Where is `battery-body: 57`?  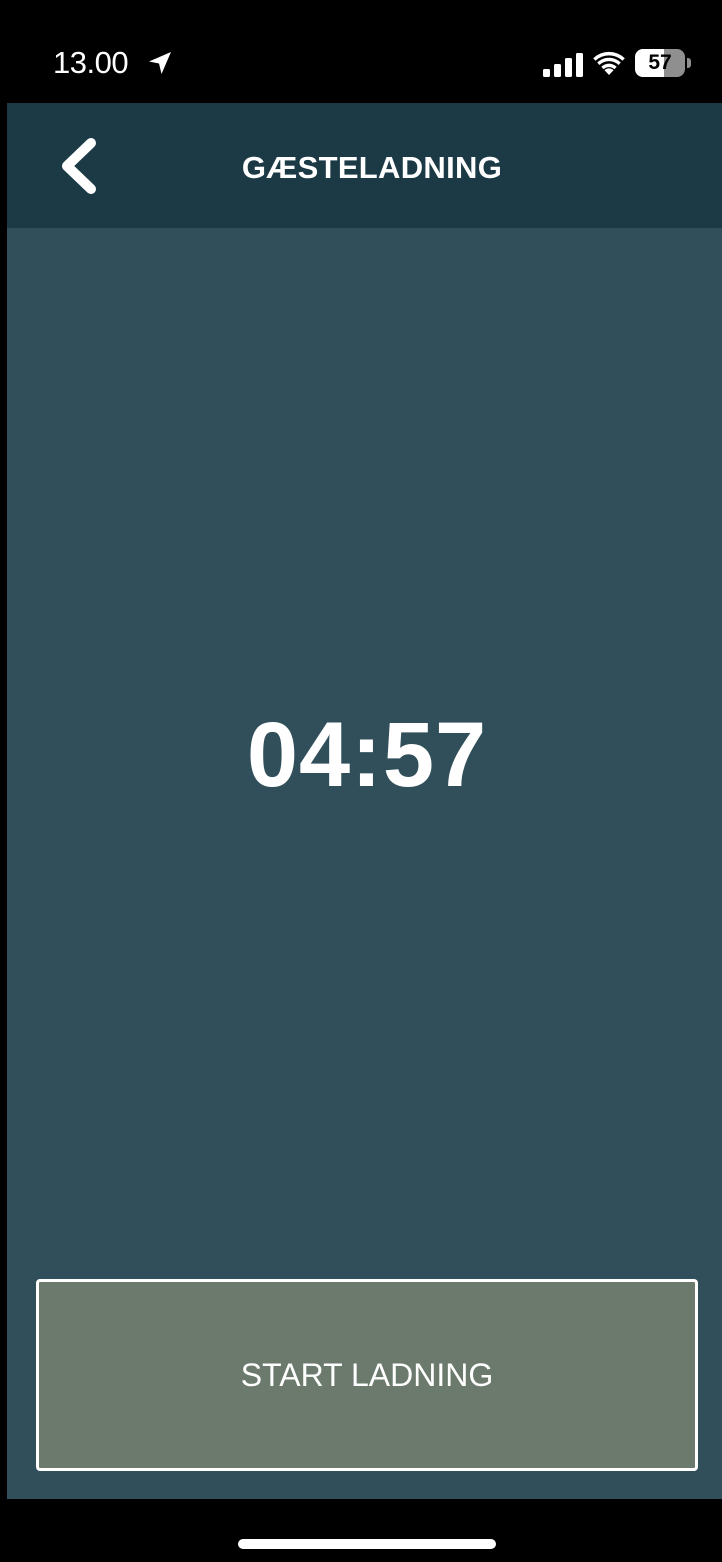
battery-body: 57 is located at coordinates (660, 63).